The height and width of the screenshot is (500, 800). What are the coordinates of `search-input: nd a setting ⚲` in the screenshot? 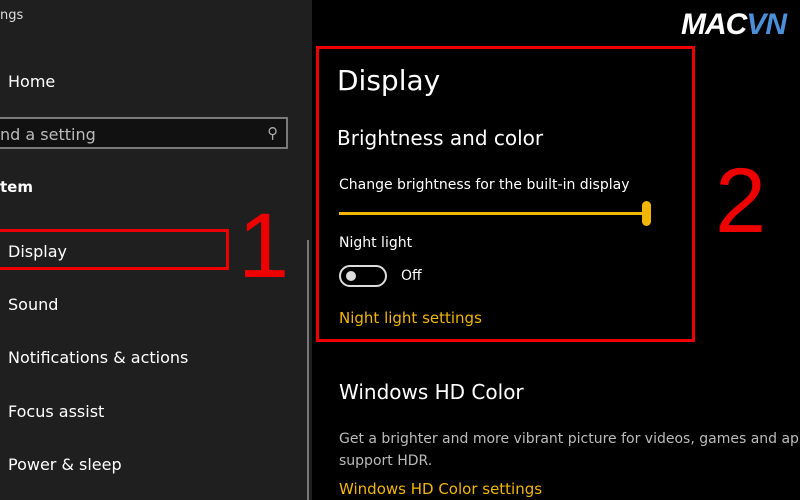 It's located at (144, 133).